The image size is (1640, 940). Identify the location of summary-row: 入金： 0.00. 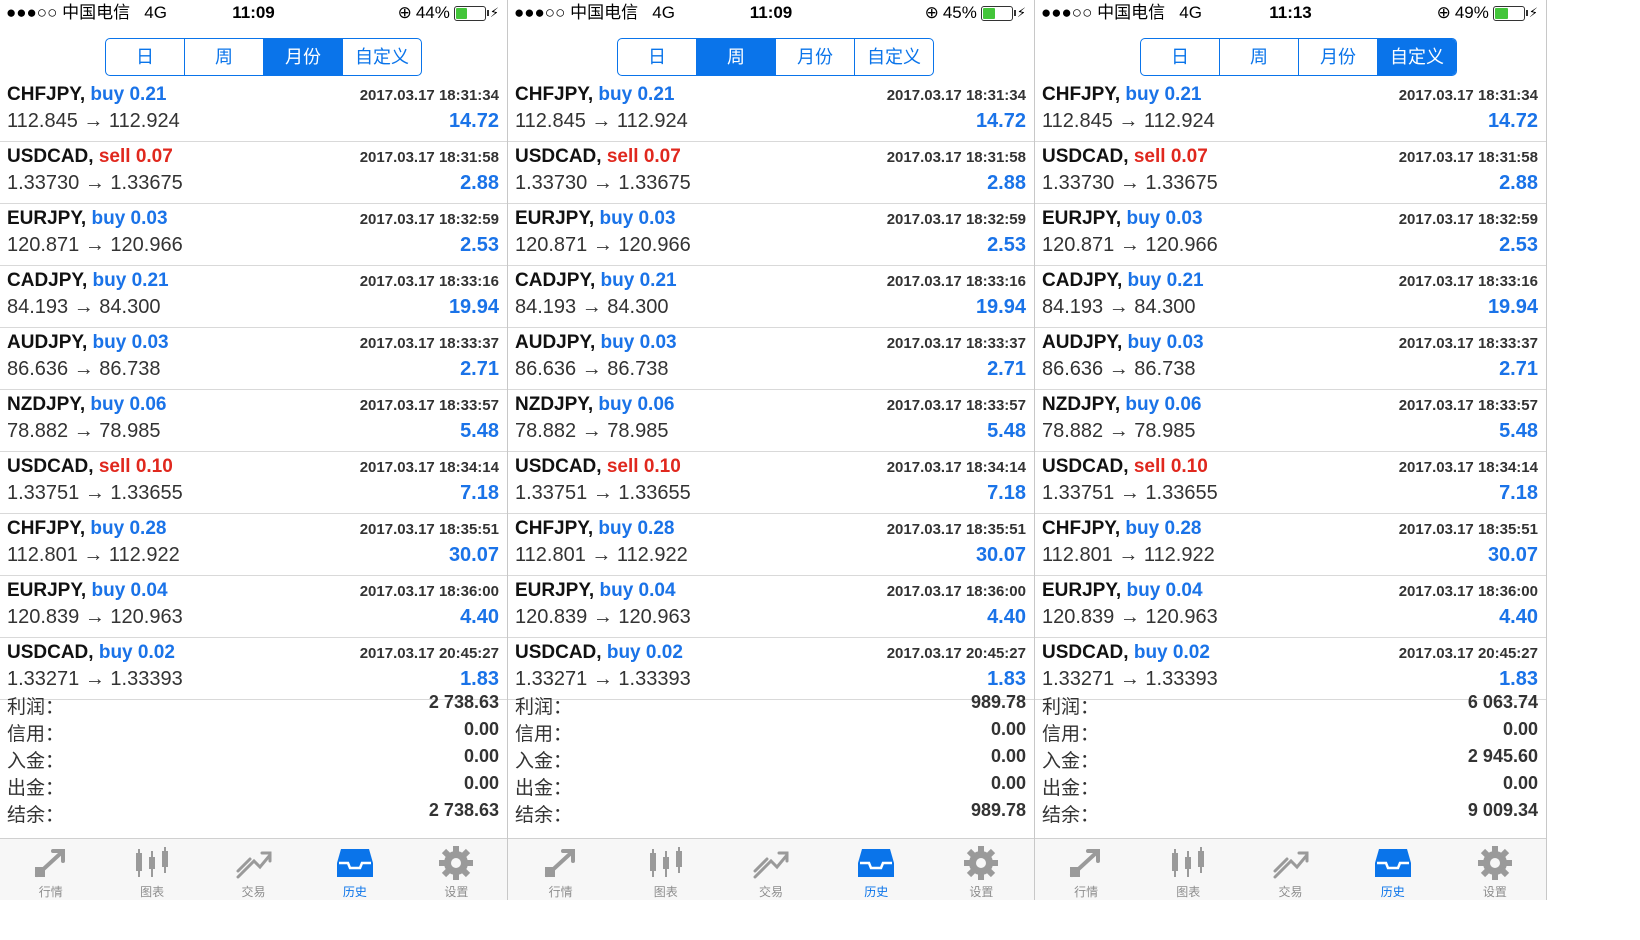
(771, 758).